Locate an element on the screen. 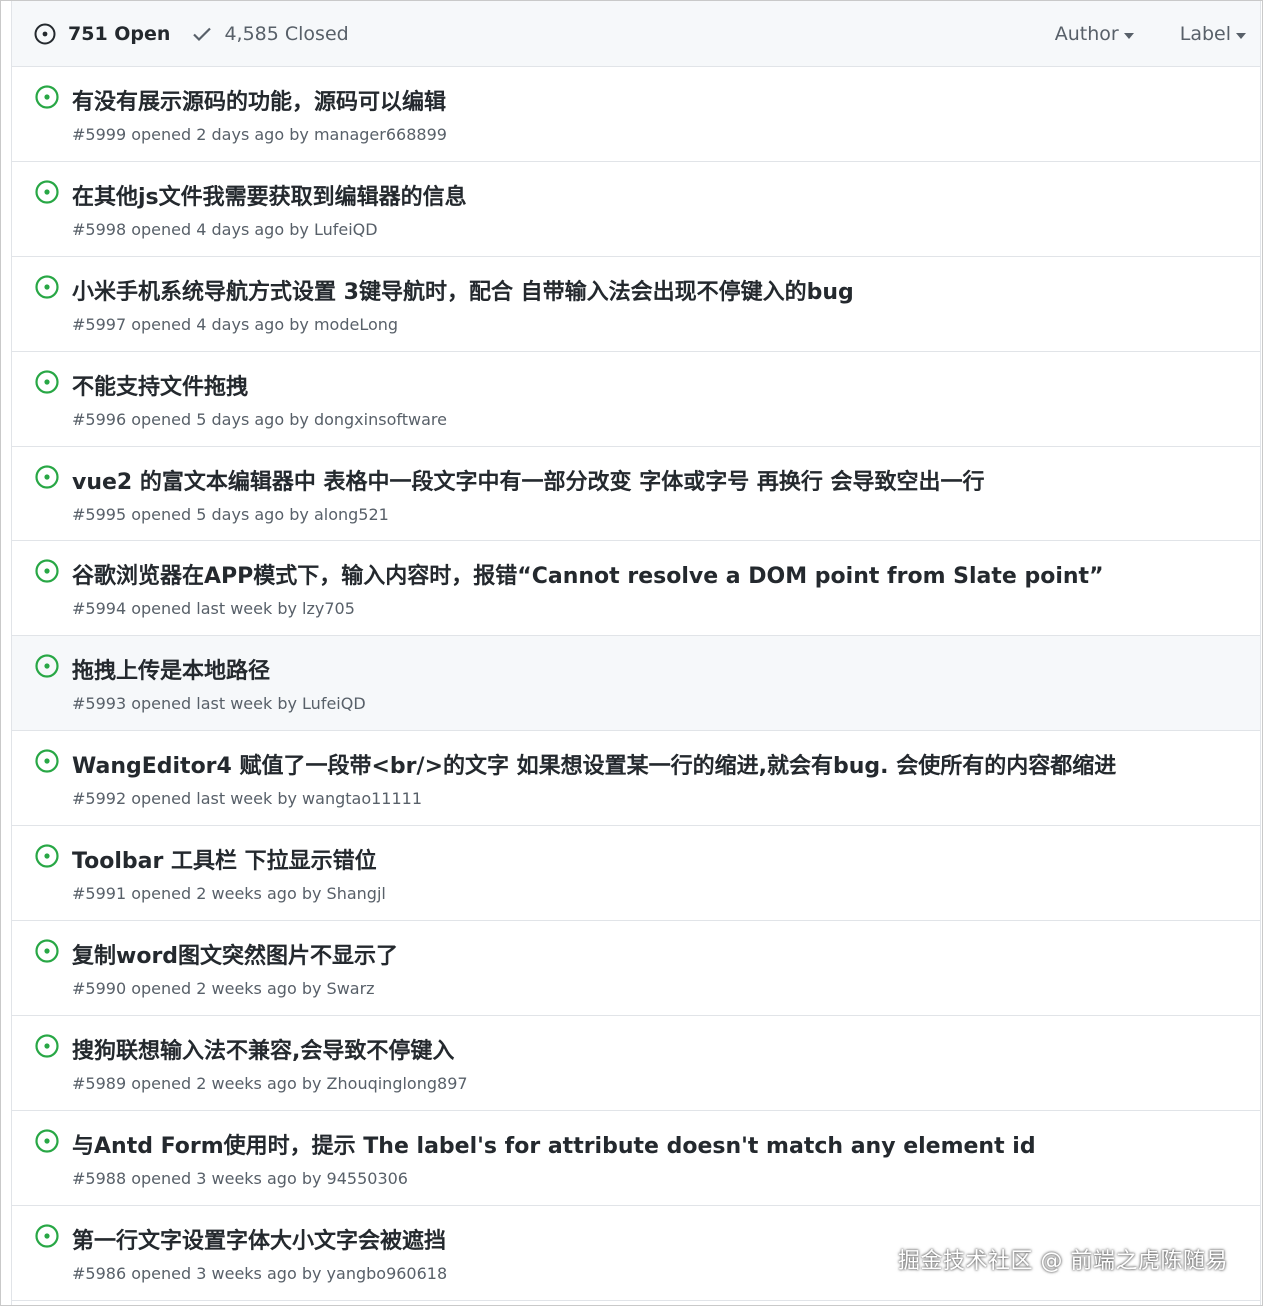 The image size is (1263, 1306). issue-title-link: 有没有展示源码的功能，源码可以编辑 is located at coordinates (259, 100).